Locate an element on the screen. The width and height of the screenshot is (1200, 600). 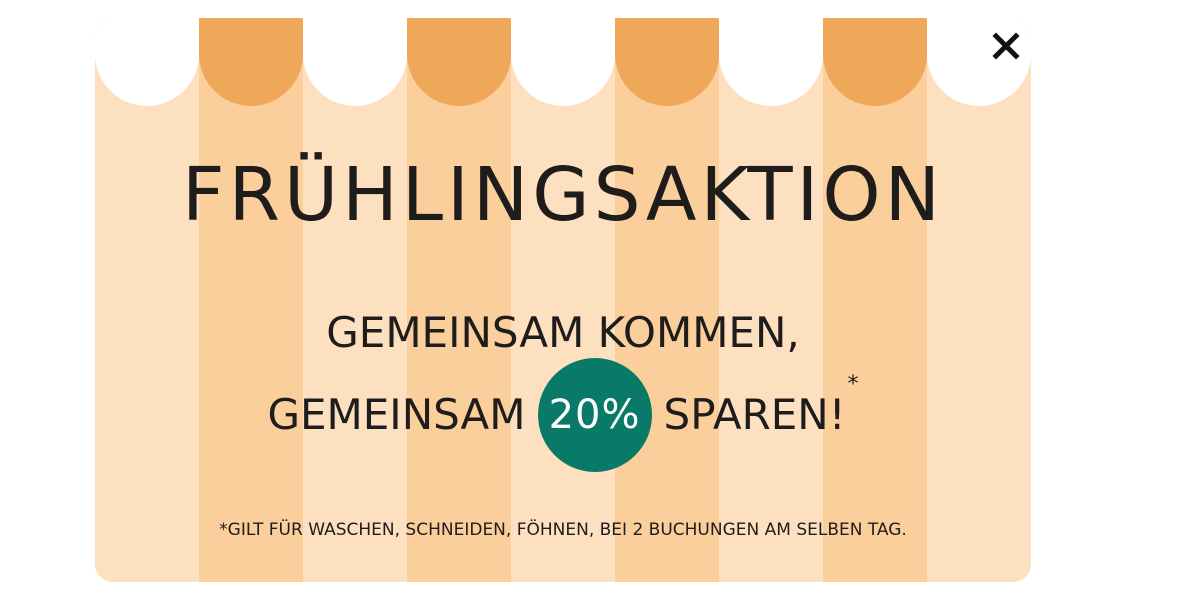
close-icon is located at coordinates (1006, 46).